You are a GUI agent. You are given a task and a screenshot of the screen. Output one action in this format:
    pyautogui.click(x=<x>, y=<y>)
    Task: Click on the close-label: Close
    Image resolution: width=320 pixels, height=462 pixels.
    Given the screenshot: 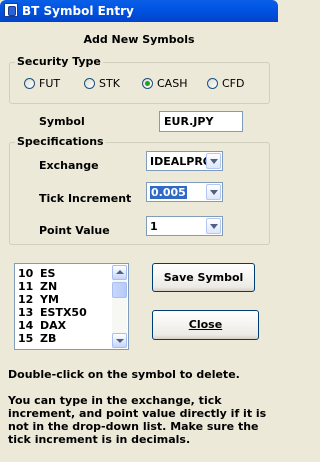 What is the action you would take?
    pyautogui.click(x=205, y=324)
    